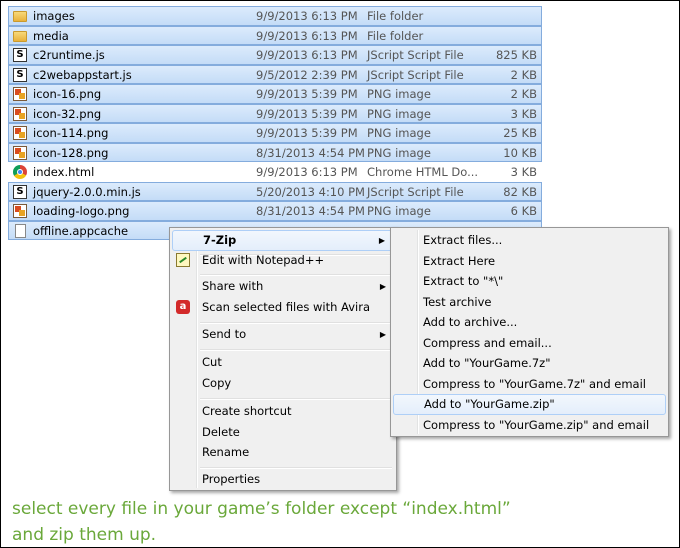 Image resolution: width=680 pixels, height=548 pixels. I want to click on file-size: 6 KB, so click(523, 211).